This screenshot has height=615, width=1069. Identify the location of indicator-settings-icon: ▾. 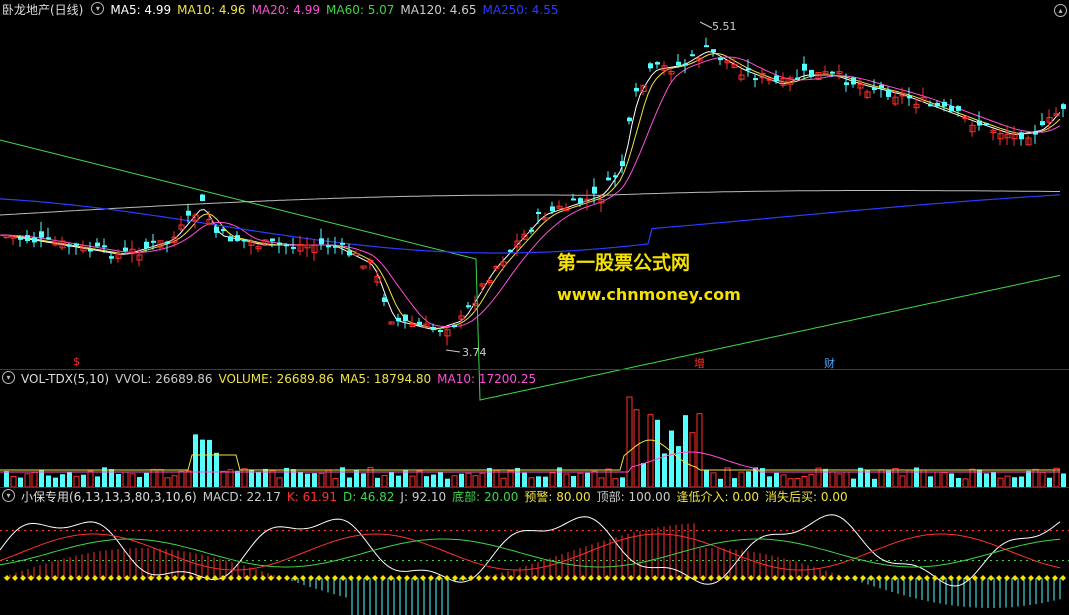
(8, 495).